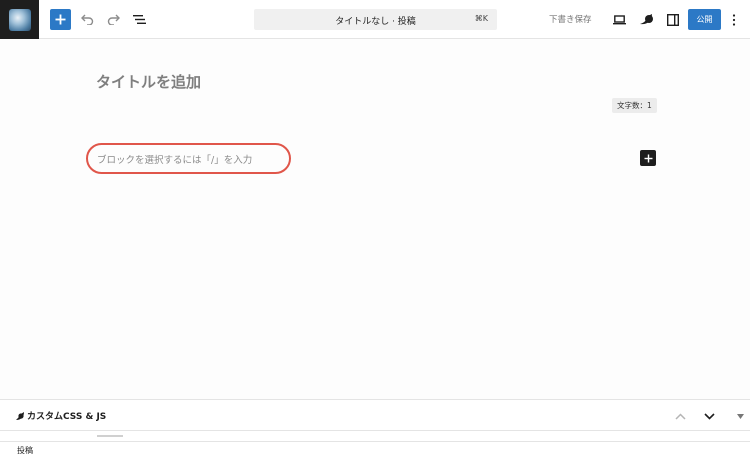 The image size is (750, 456). I want to click on caret-down-icon, so click(740, 416).